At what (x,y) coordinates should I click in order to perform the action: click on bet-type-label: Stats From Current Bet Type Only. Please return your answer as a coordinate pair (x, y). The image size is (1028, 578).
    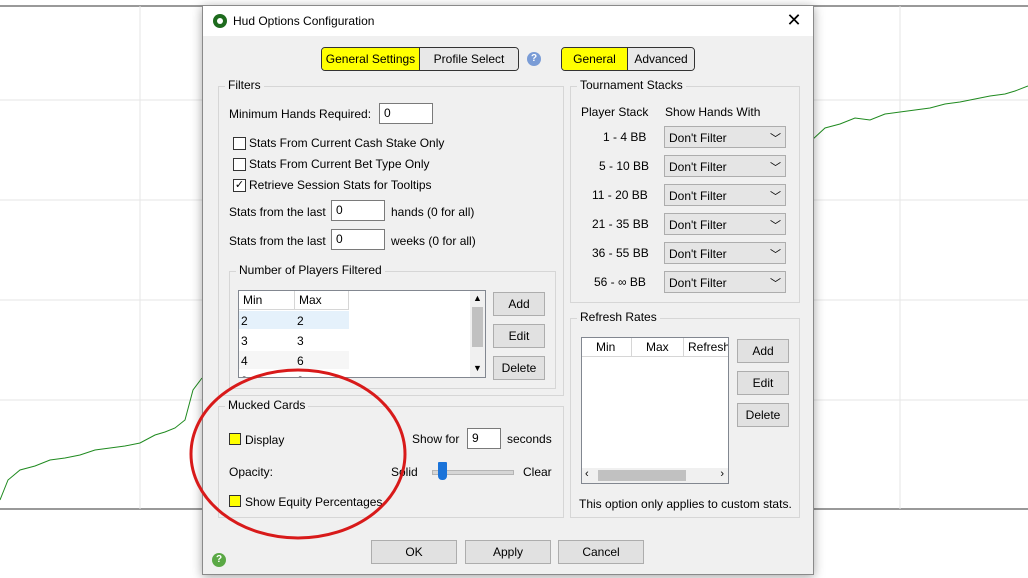
    Looking at the image, I should click on (339, 164).